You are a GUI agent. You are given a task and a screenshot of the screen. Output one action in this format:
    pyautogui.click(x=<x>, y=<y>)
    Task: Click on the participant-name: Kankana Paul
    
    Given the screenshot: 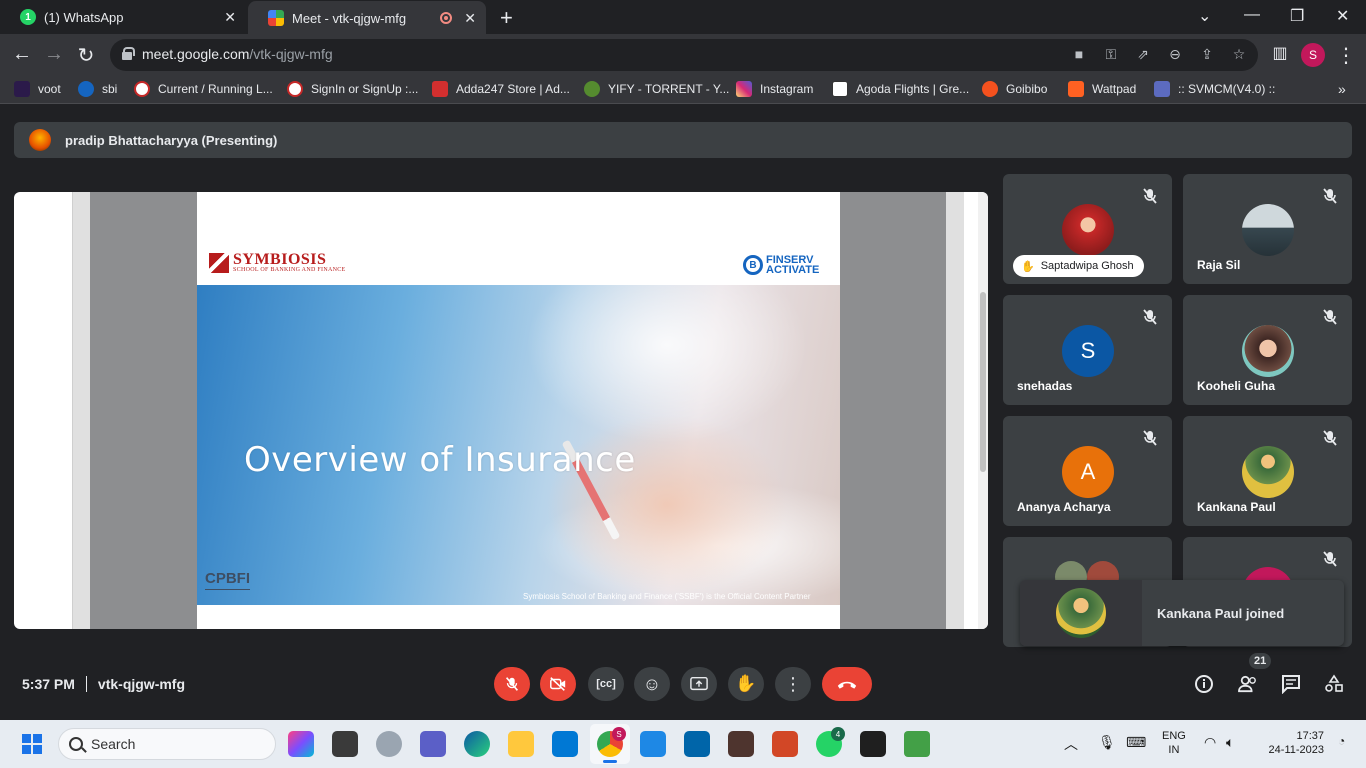 What is the action you would take?
    pyautogui.click(x=1236, y=507)
    